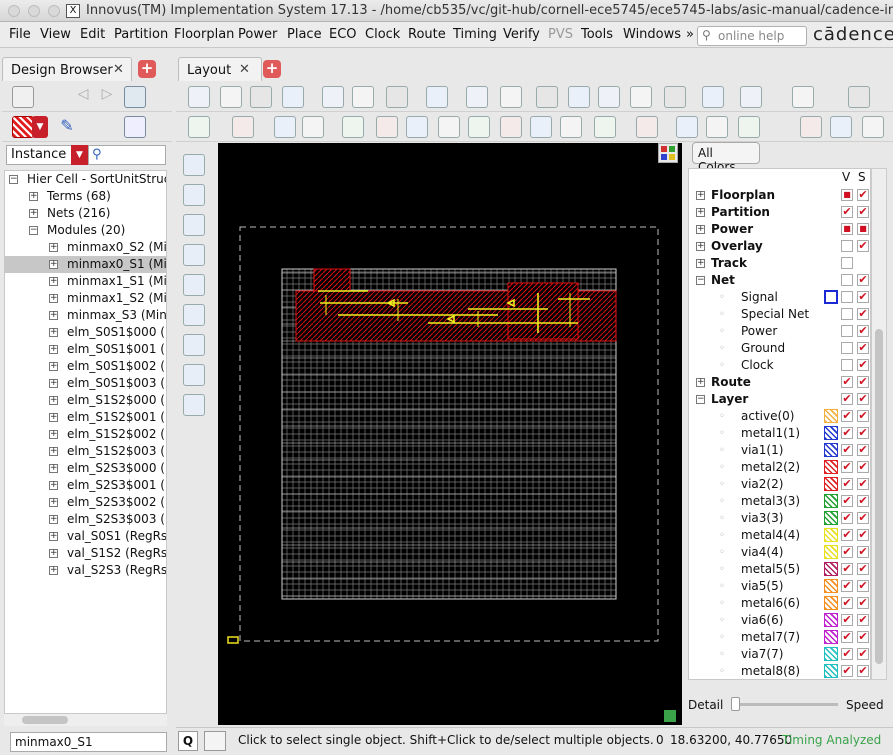 This screenshot has width=893, height=755. I want to click on pin-icon, so click(511, 127).